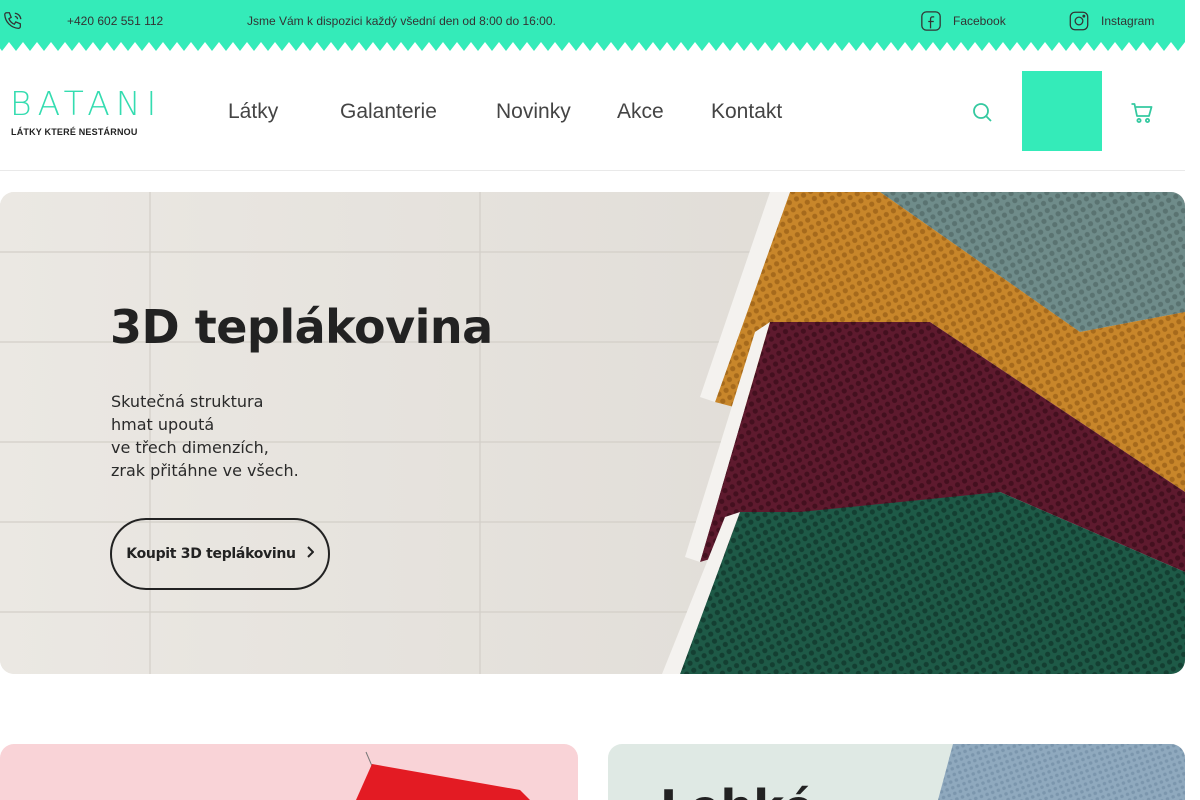  Describe the element at coordinates (115, 21) in the screenshot. I see `phone-link: +420 602 551 112` at that location.